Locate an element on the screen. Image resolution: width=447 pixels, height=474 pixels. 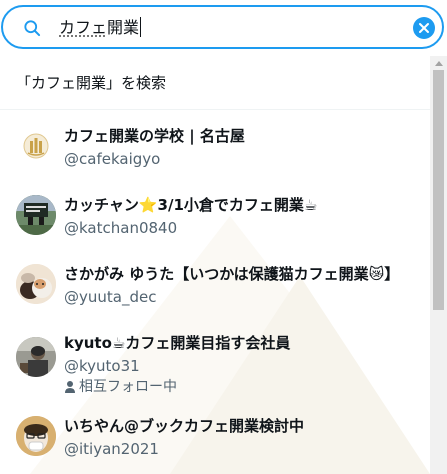
search-query-composing: カフェ is located at coordinates (83, 27).